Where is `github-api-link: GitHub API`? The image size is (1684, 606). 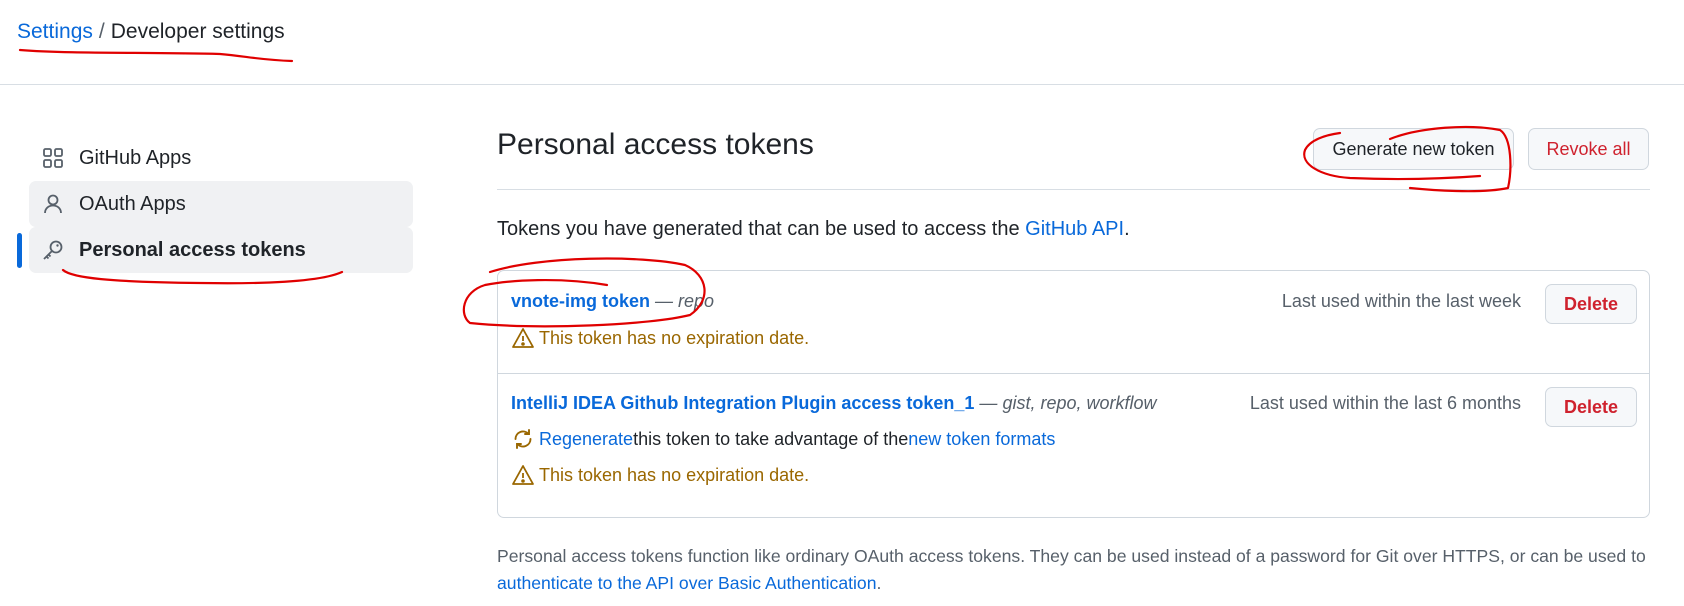 github-api-link: GitHub API is located at coordinates (1074, 229).